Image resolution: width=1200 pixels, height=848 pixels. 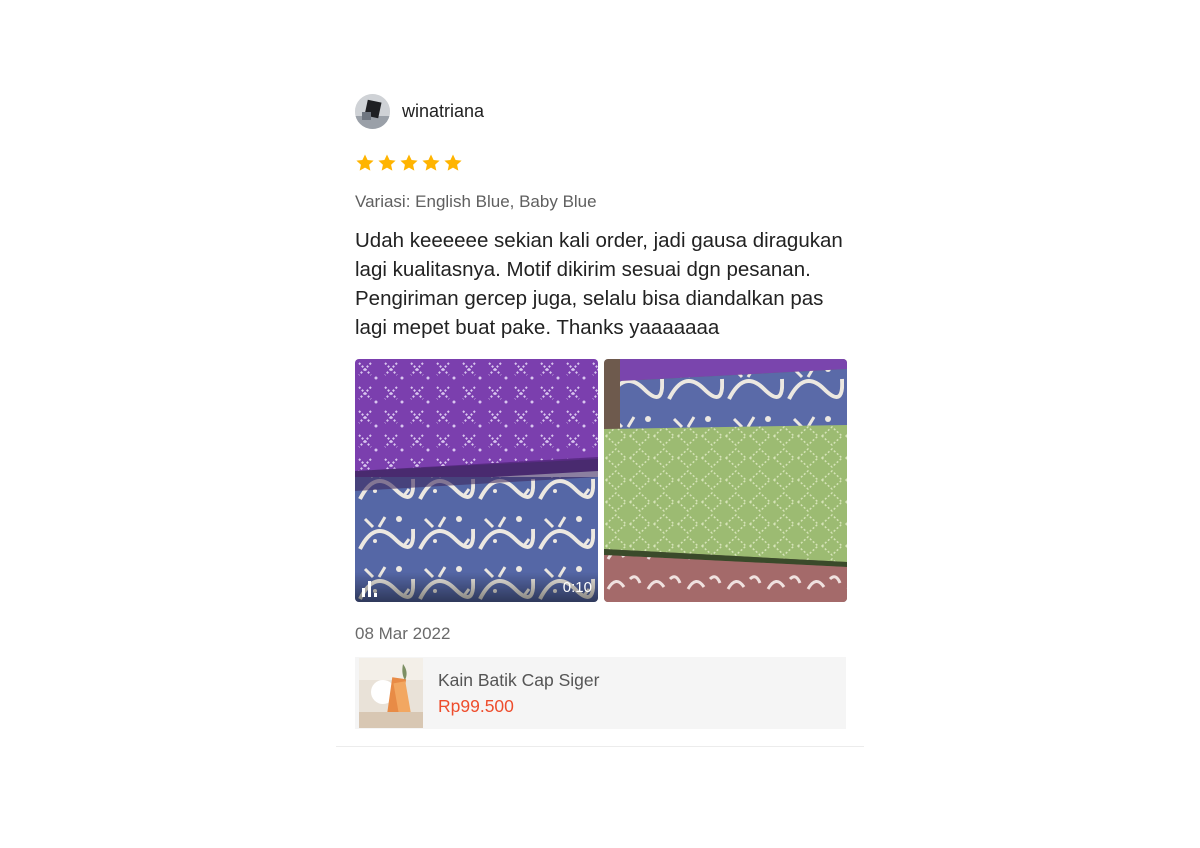 What do you see at coordinates (519, 679) in the screenshot?
I see `product-name: Kain Batik Cap Siger` at bounding box center [519, 679].